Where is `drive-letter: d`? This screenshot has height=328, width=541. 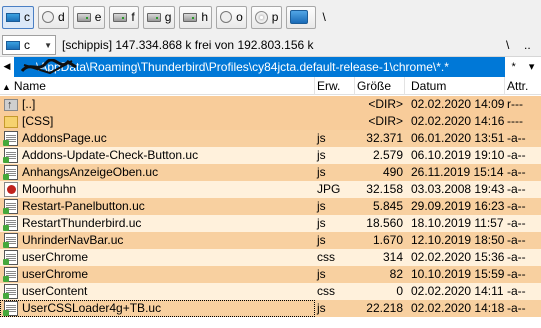 drive-letter: d is located at coordinates (61, 17).